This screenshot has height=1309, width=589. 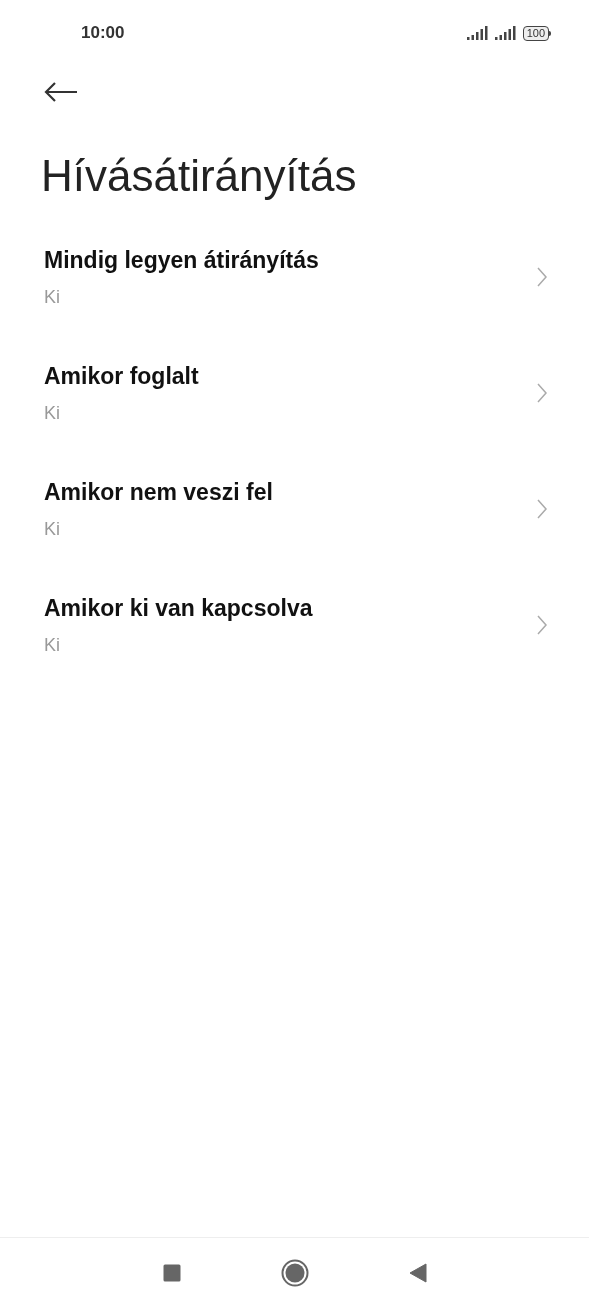 I want to click on battery-level: 100, so click(x=535, y=33).